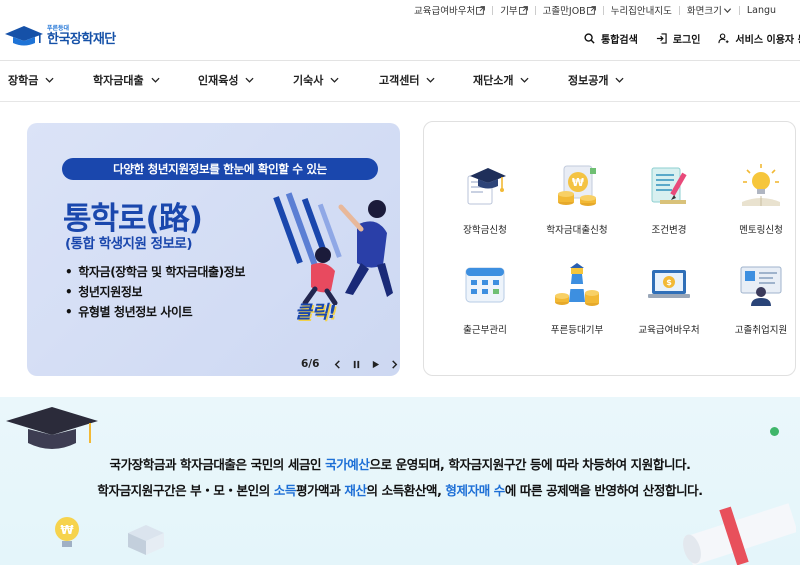 The height and width of the screenshot is (565, 800). Describe the element at coordinates (678, 38) in the screenshot. I see `login-button: 로그인` at that location.